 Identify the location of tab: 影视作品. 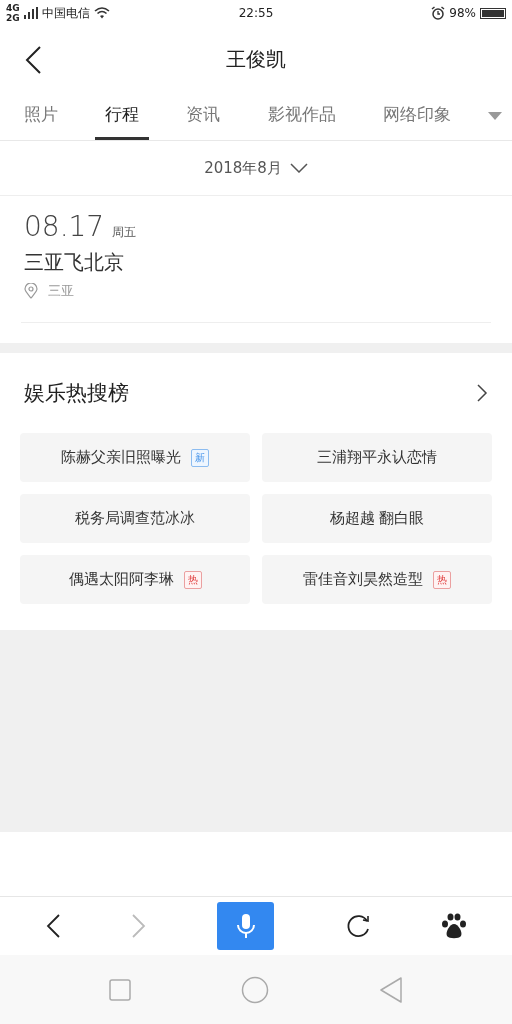
(301, 116).